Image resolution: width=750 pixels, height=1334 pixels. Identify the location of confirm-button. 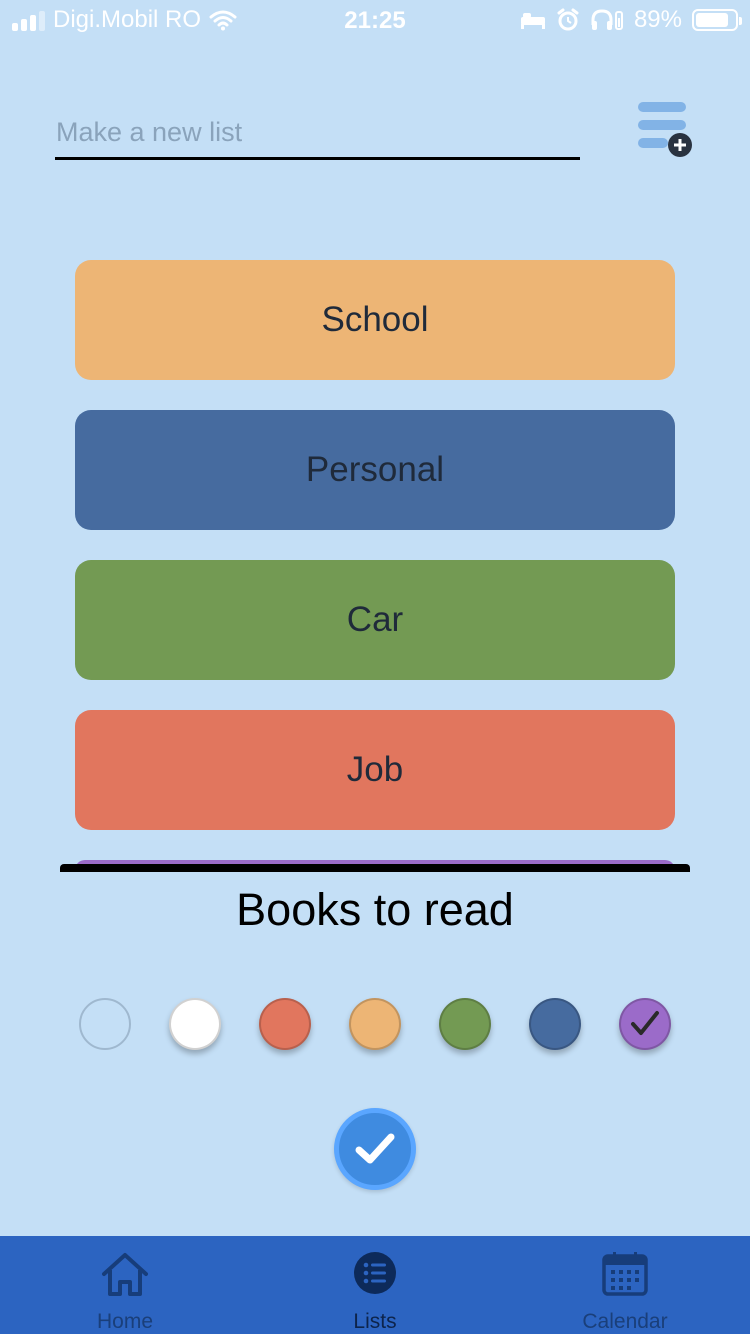
(375, 1149).